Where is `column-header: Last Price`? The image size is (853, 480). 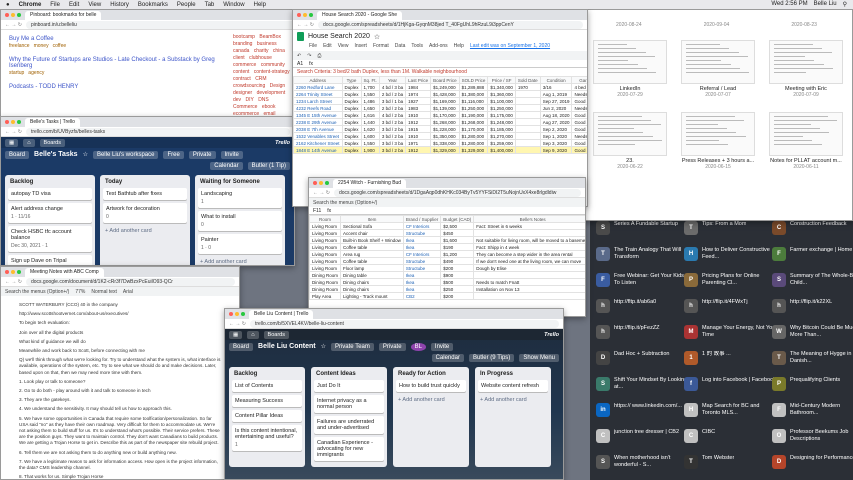
column-header: Last Price is located at coordinates (418, 80).